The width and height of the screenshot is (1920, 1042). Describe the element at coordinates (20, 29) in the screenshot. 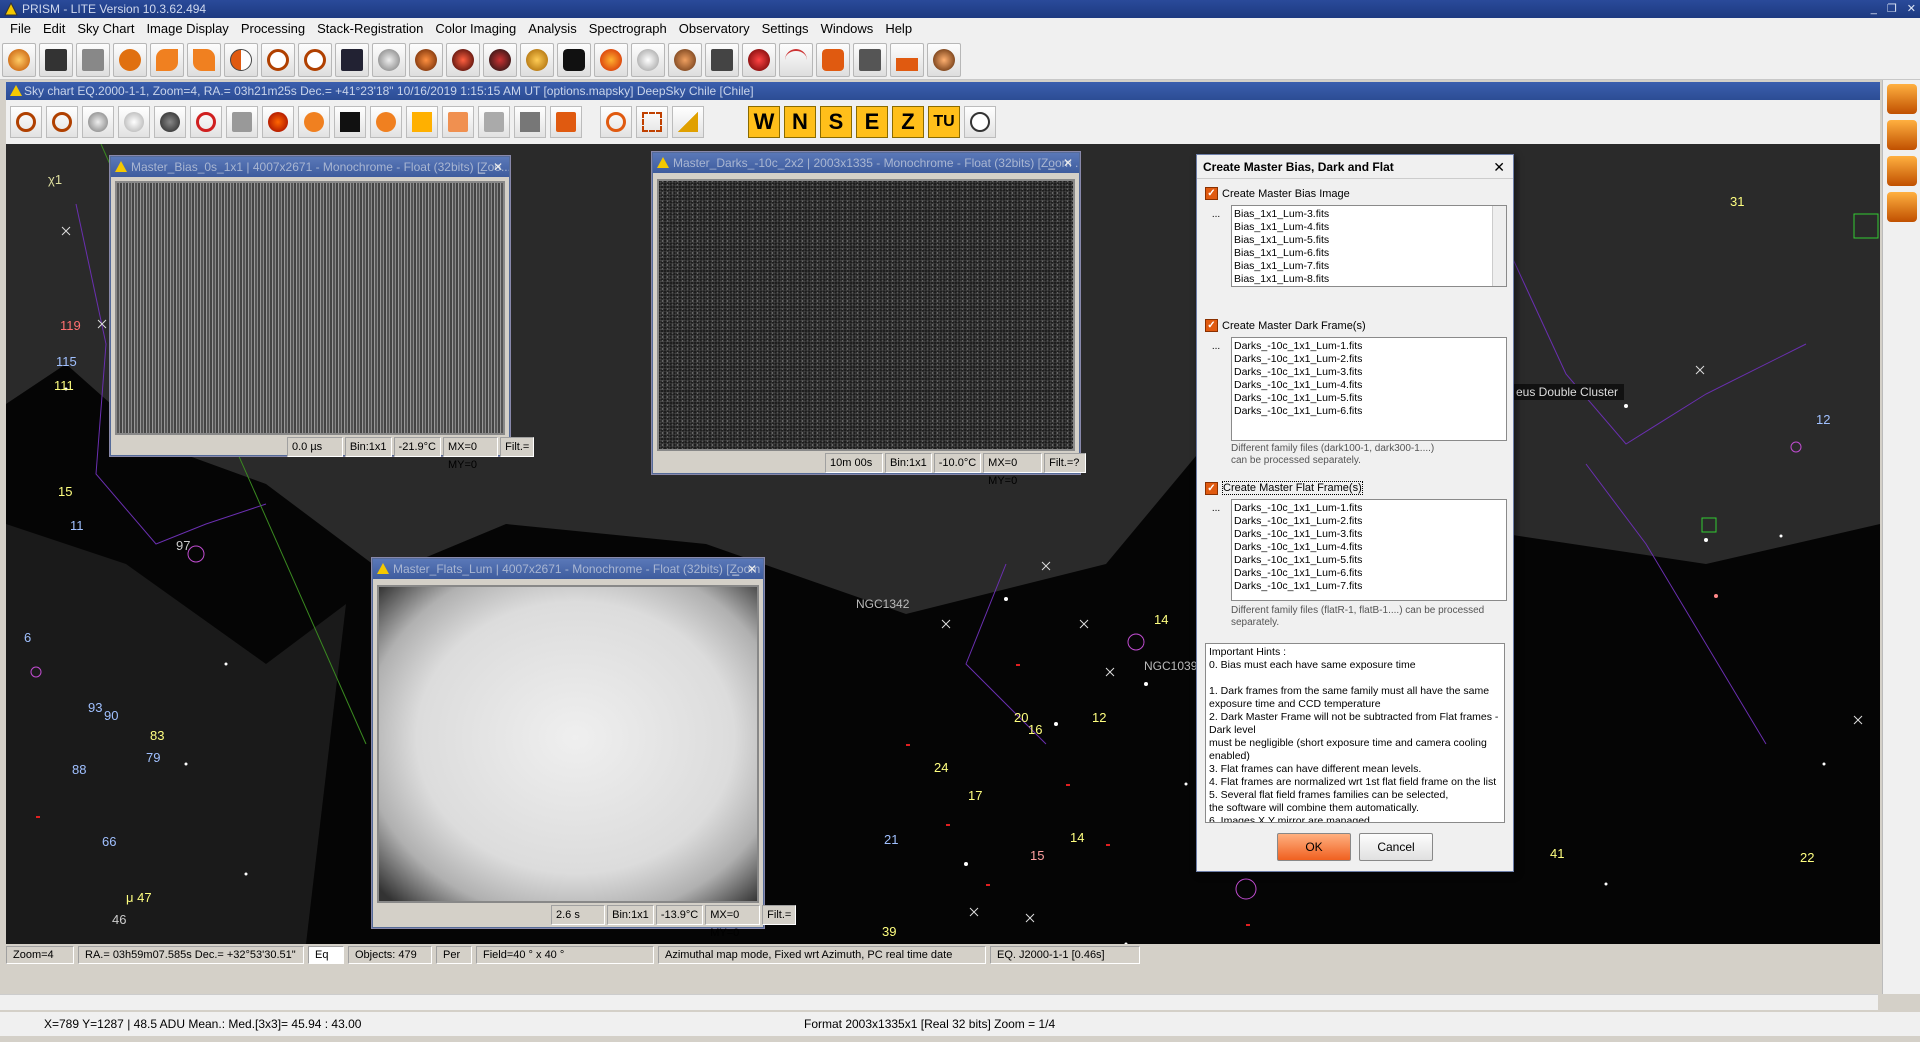

I see `menu-file: File` at that location.